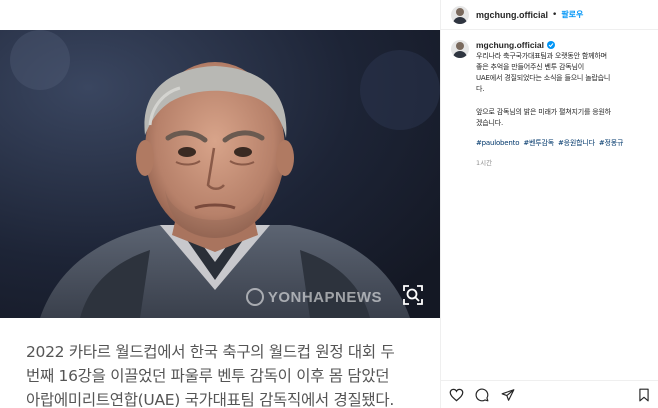  What do you see at coordinates (460, 49) in the screenshot?
I see `comment-avatar` at bounding box center [460, 49].